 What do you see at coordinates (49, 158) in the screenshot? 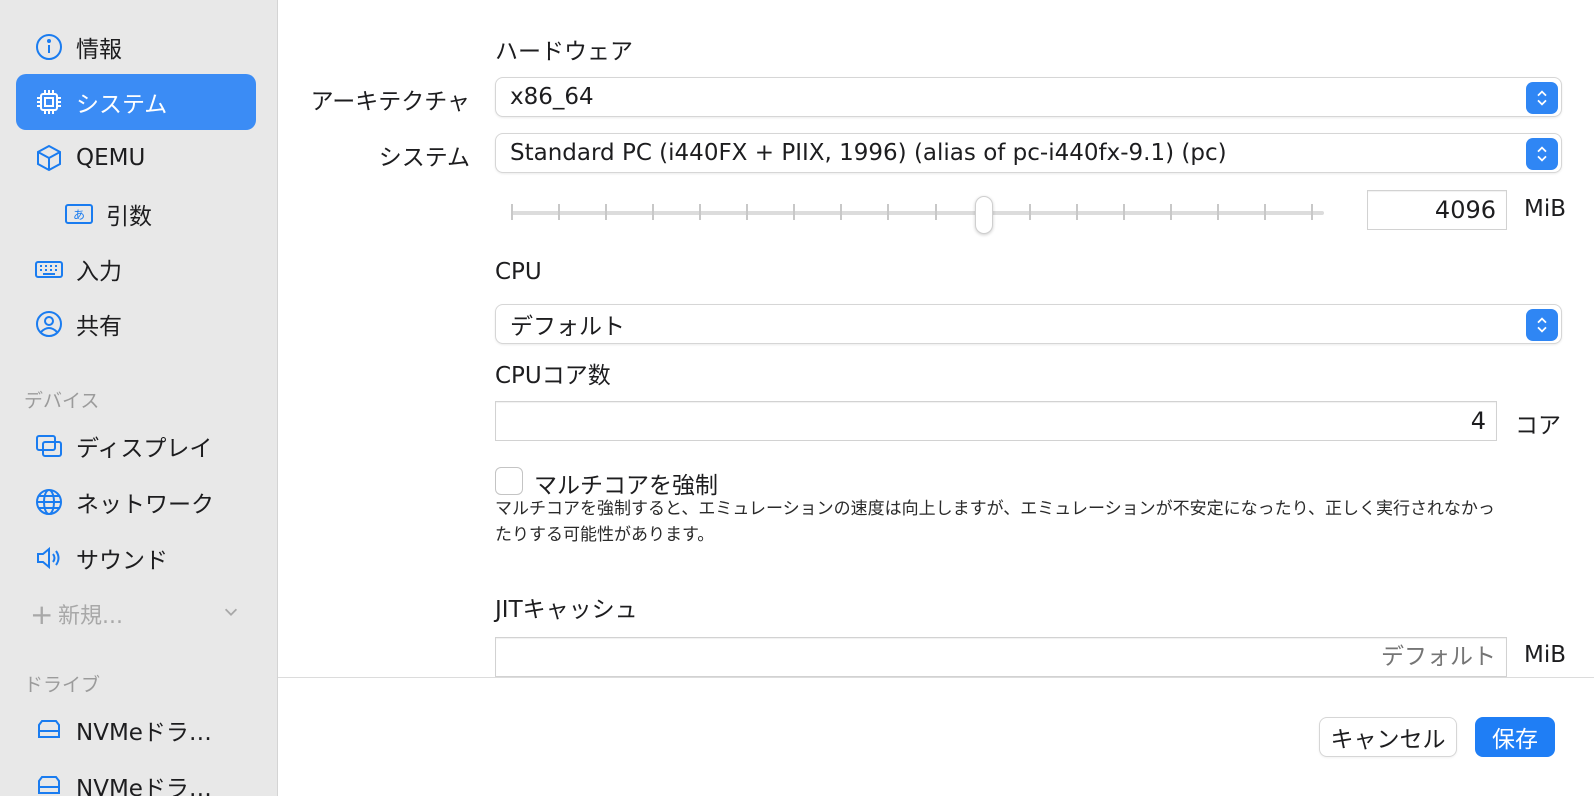
I see `cube-icon` at bounding box center [49, 158].